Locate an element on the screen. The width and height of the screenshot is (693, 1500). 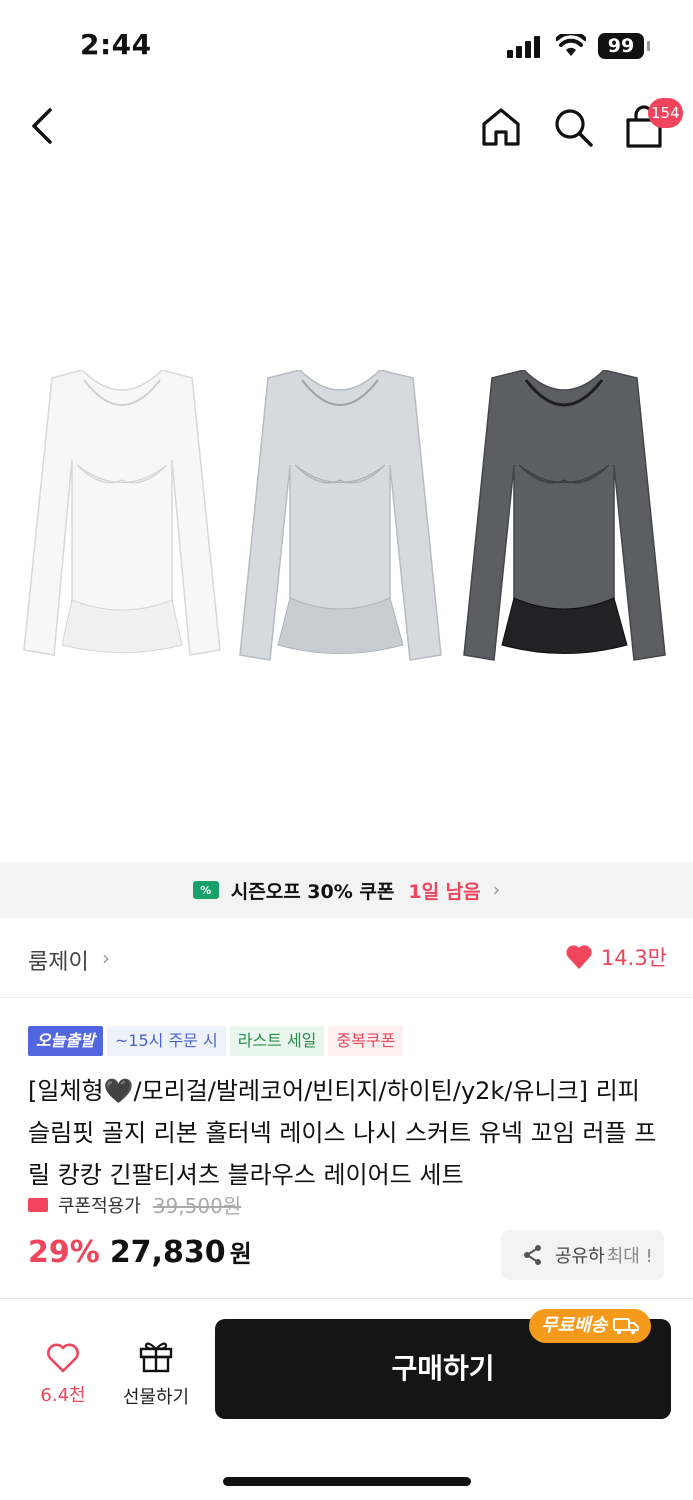
season-coupon-banner: % 시즌오프 30% 쿠폰 1일 남음 › is located at coordinates (346, 890).